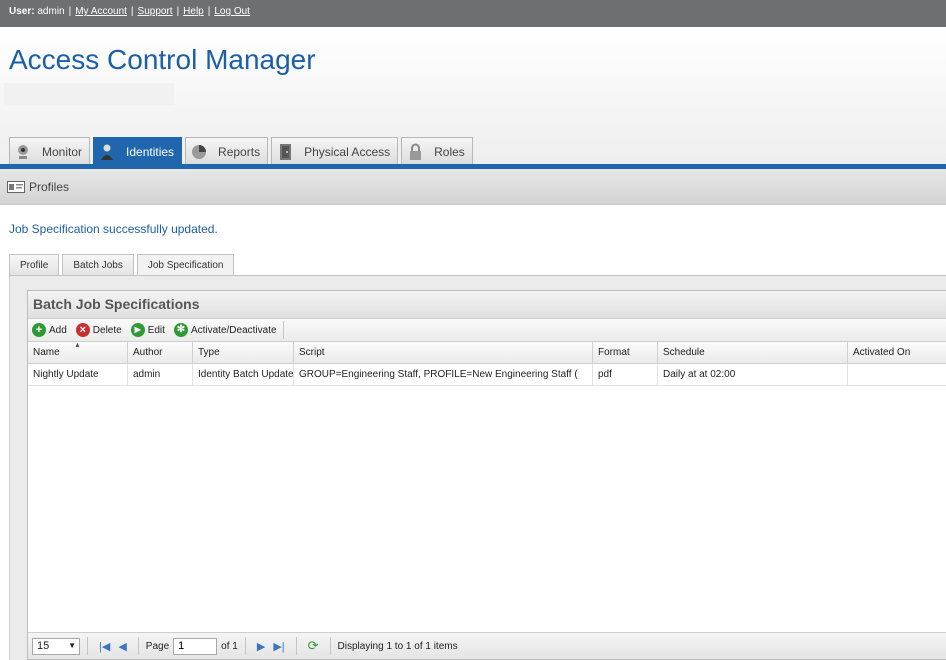  I want to click on cell-format: pdf, so click(625, 375).